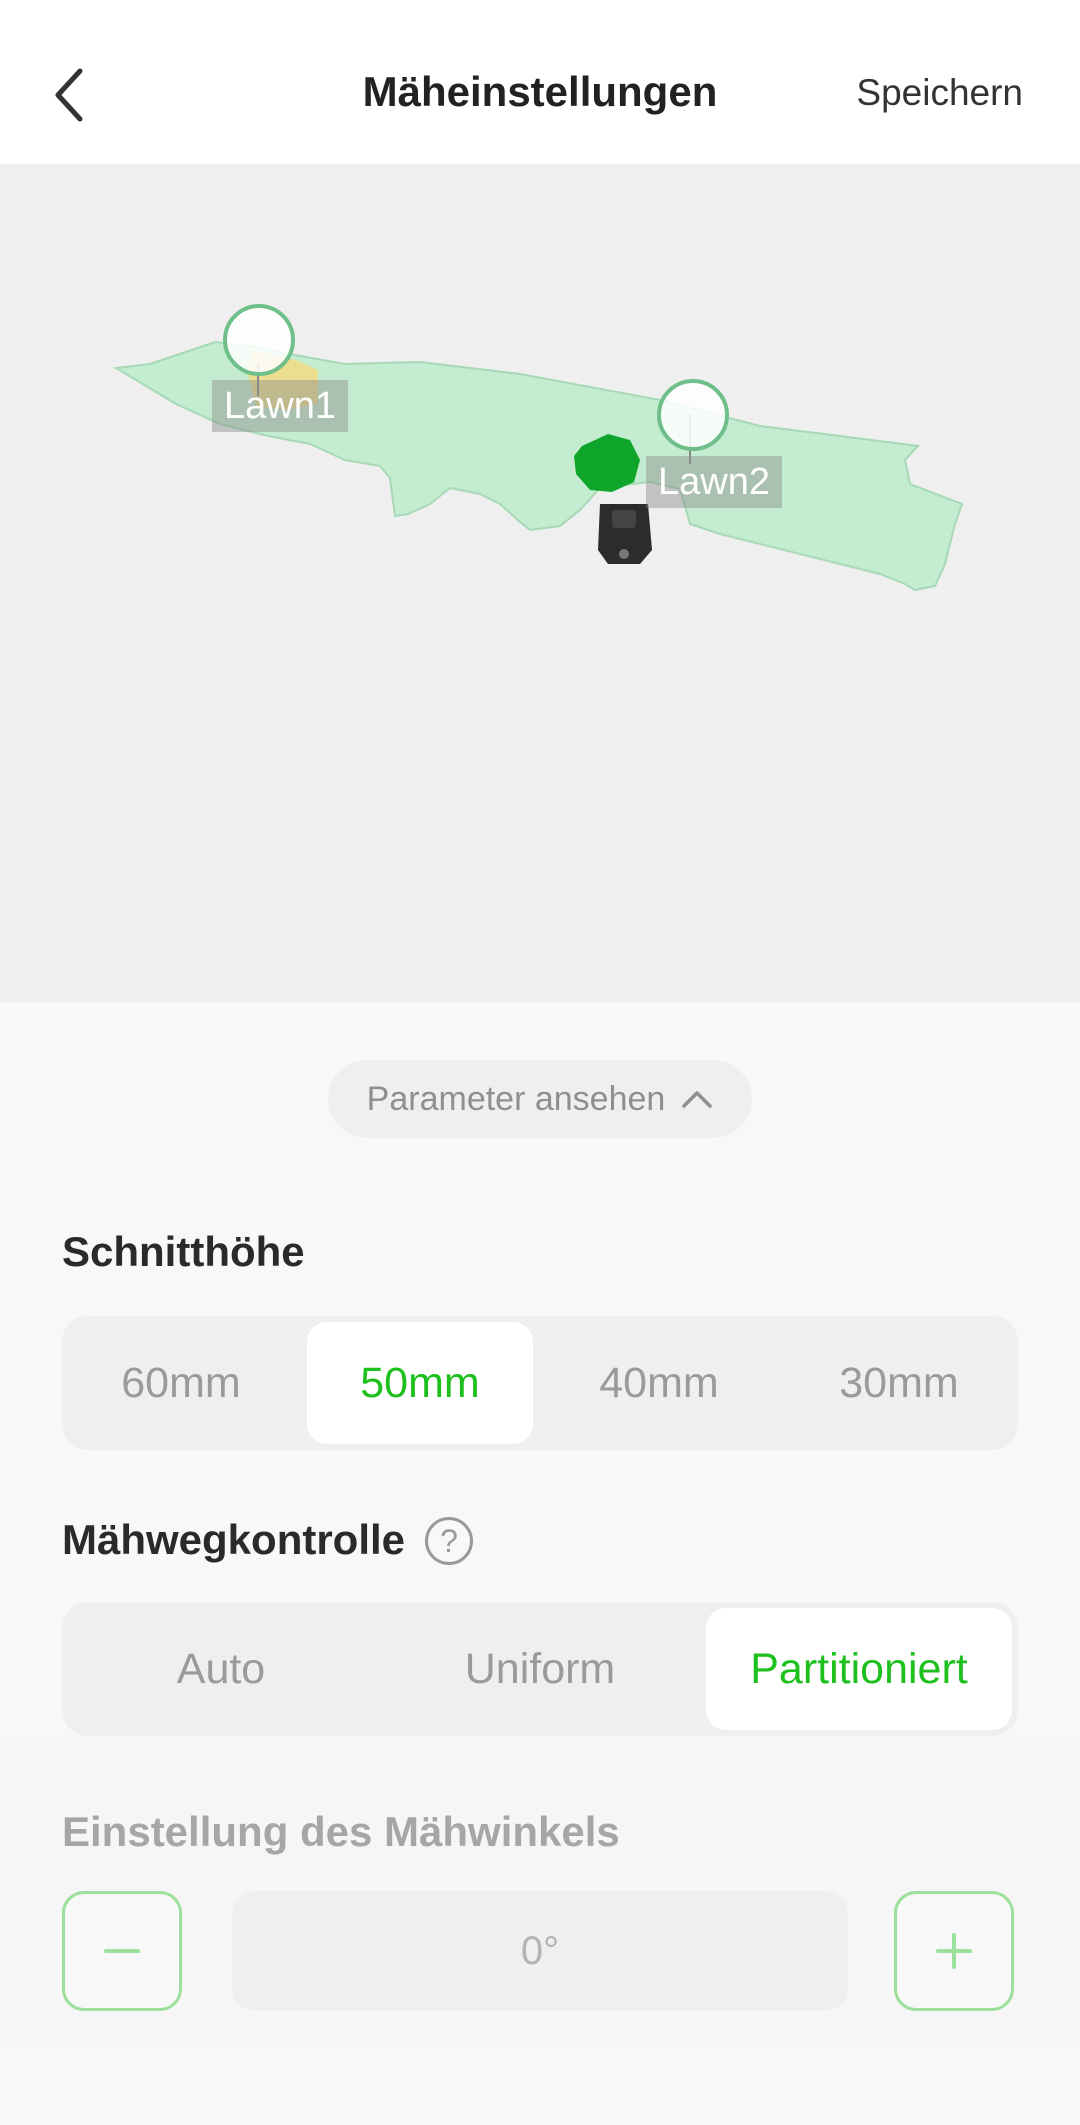  I want to click on charging-station-icon, so click(625, 534).